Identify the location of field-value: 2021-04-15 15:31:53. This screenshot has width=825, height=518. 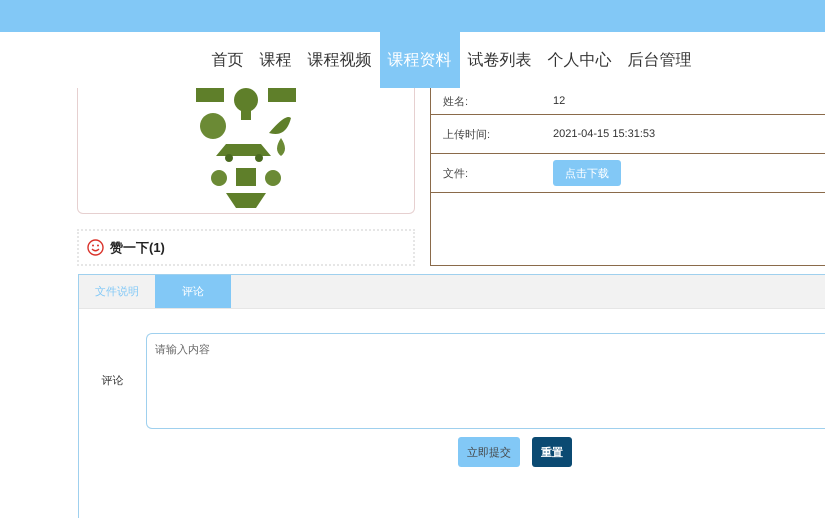
(604, 134).